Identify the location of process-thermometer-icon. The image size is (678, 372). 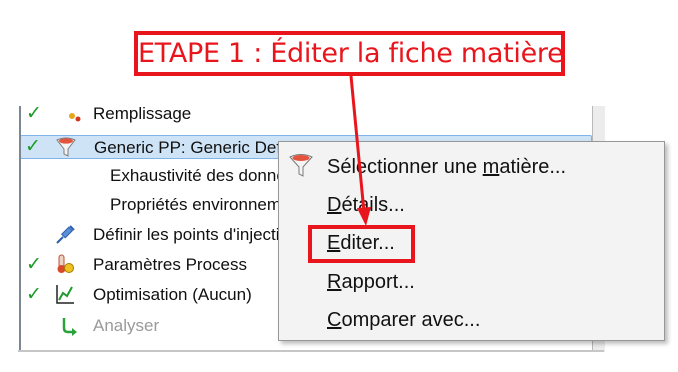
(65, 263).